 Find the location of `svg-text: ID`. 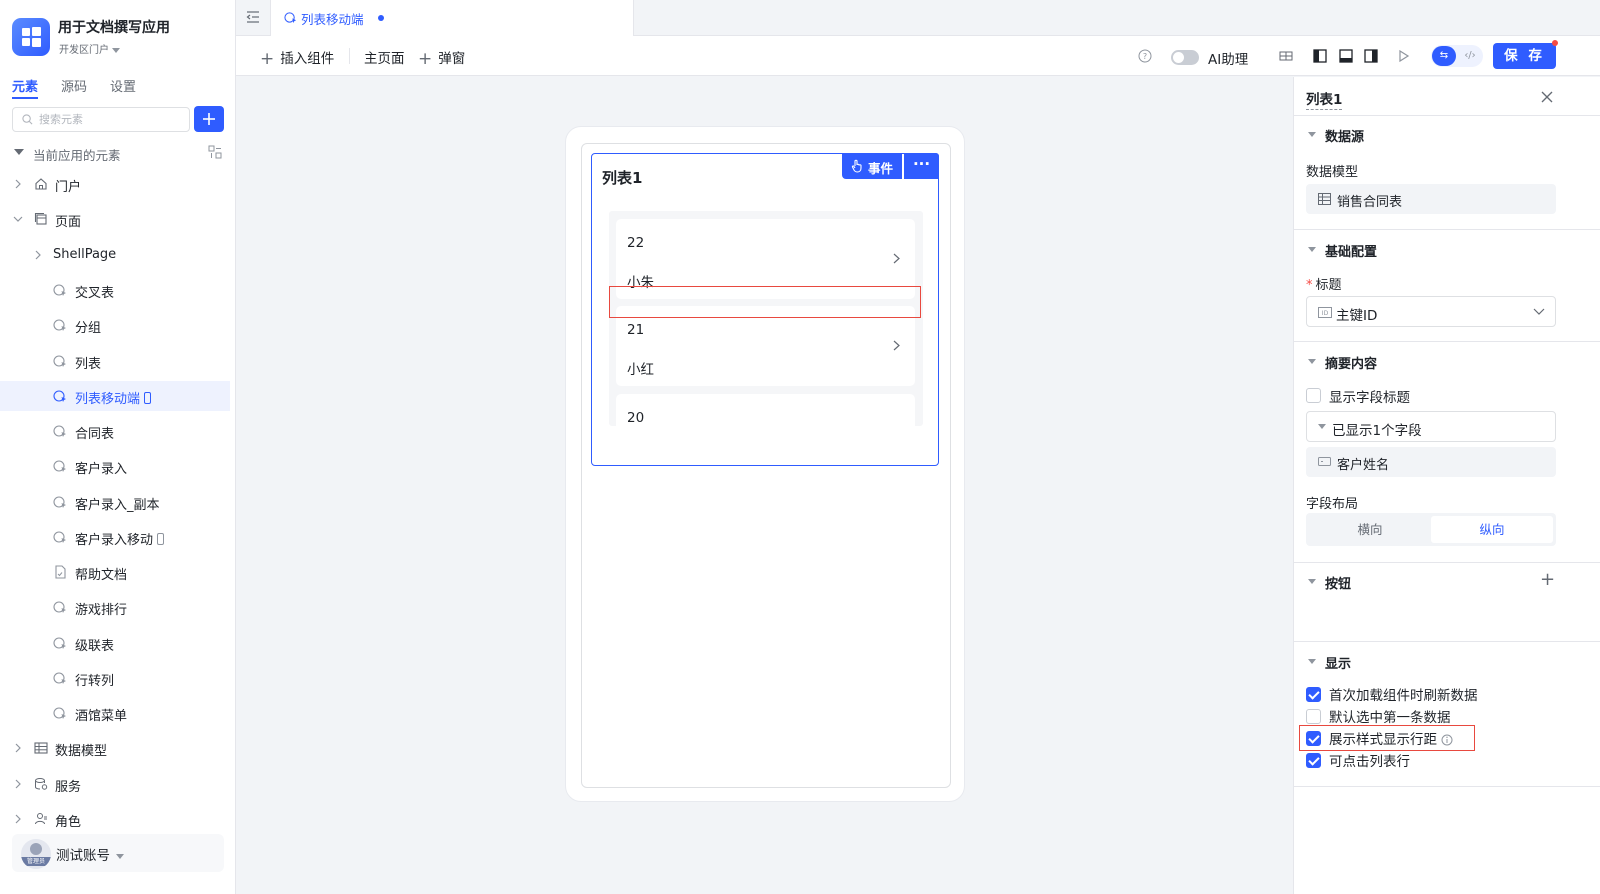

svg-text: ID is located at coordinates (1325, 313).